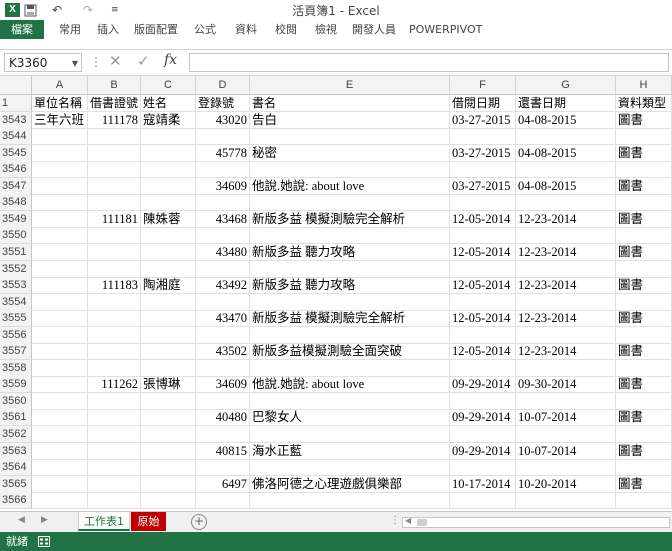 The width and height of the screenshot is (672, 551). I want to click on grid-cell: 34609, so click(223, 384).